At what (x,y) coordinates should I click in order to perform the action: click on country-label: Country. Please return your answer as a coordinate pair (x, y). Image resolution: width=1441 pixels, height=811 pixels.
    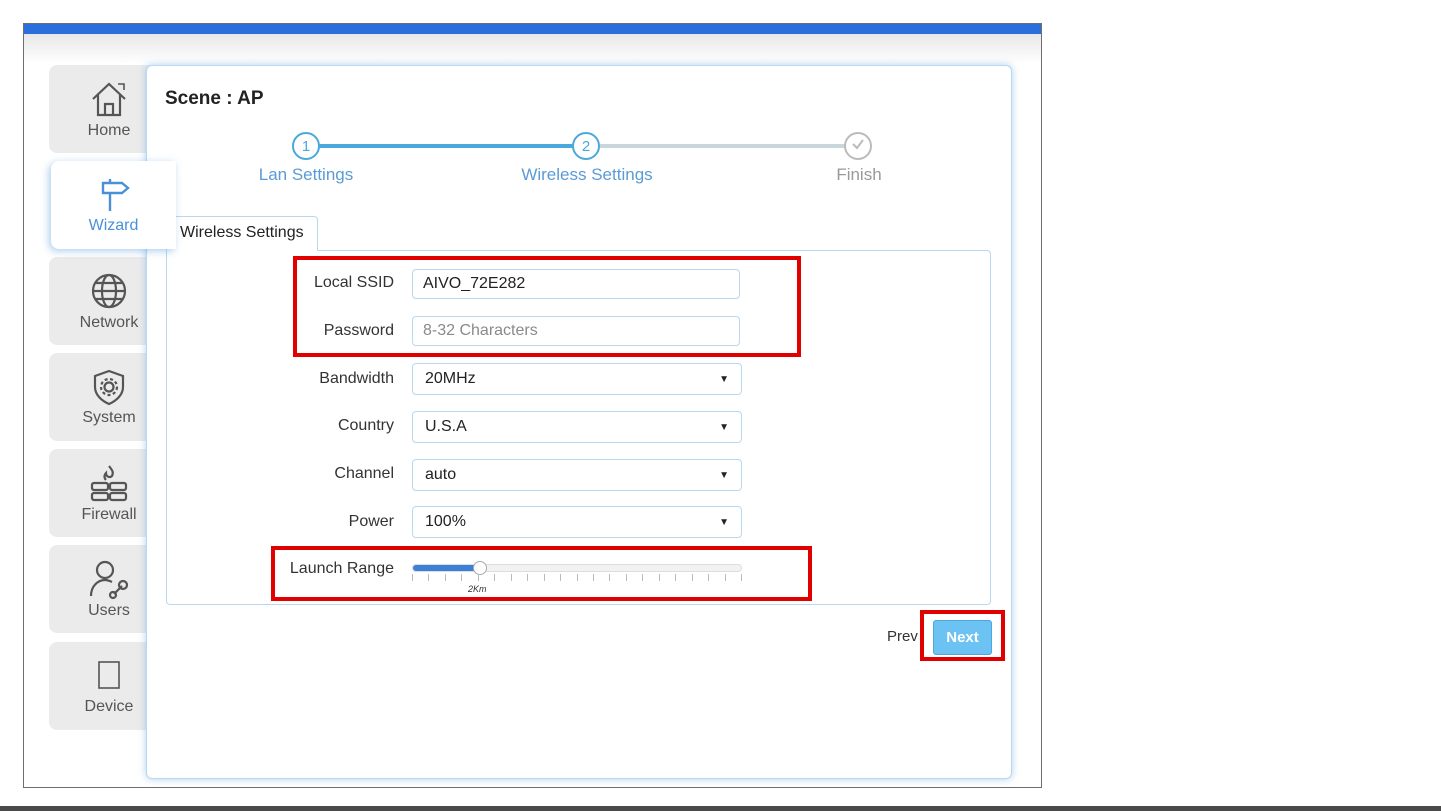
    Looking at the image, I should click on (365, 425).